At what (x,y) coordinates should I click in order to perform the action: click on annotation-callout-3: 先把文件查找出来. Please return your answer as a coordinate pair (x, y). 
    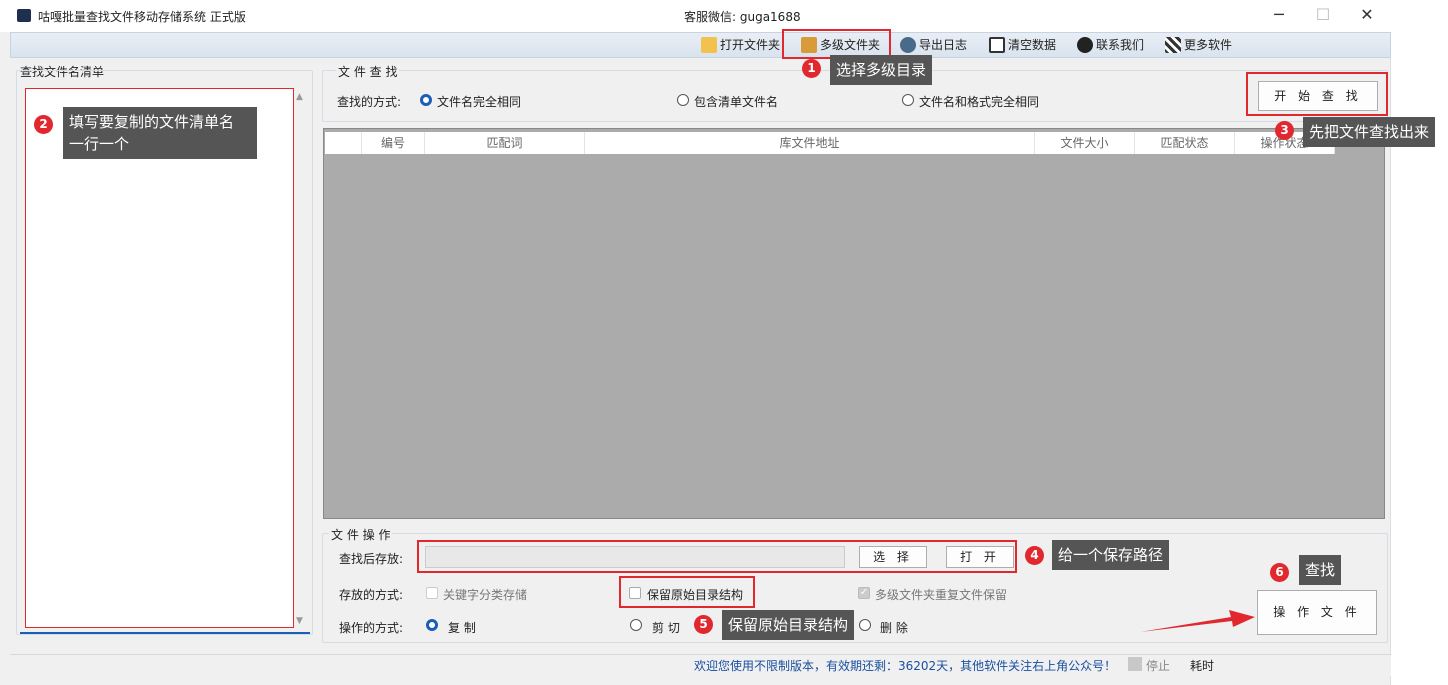
    Looking at the image, I should click on (1369, 132).